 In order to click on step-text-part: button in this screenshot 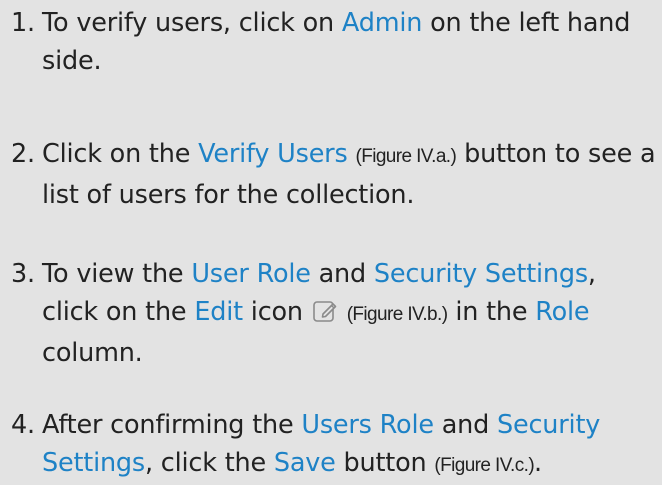, I will do `click(385, 463)`.